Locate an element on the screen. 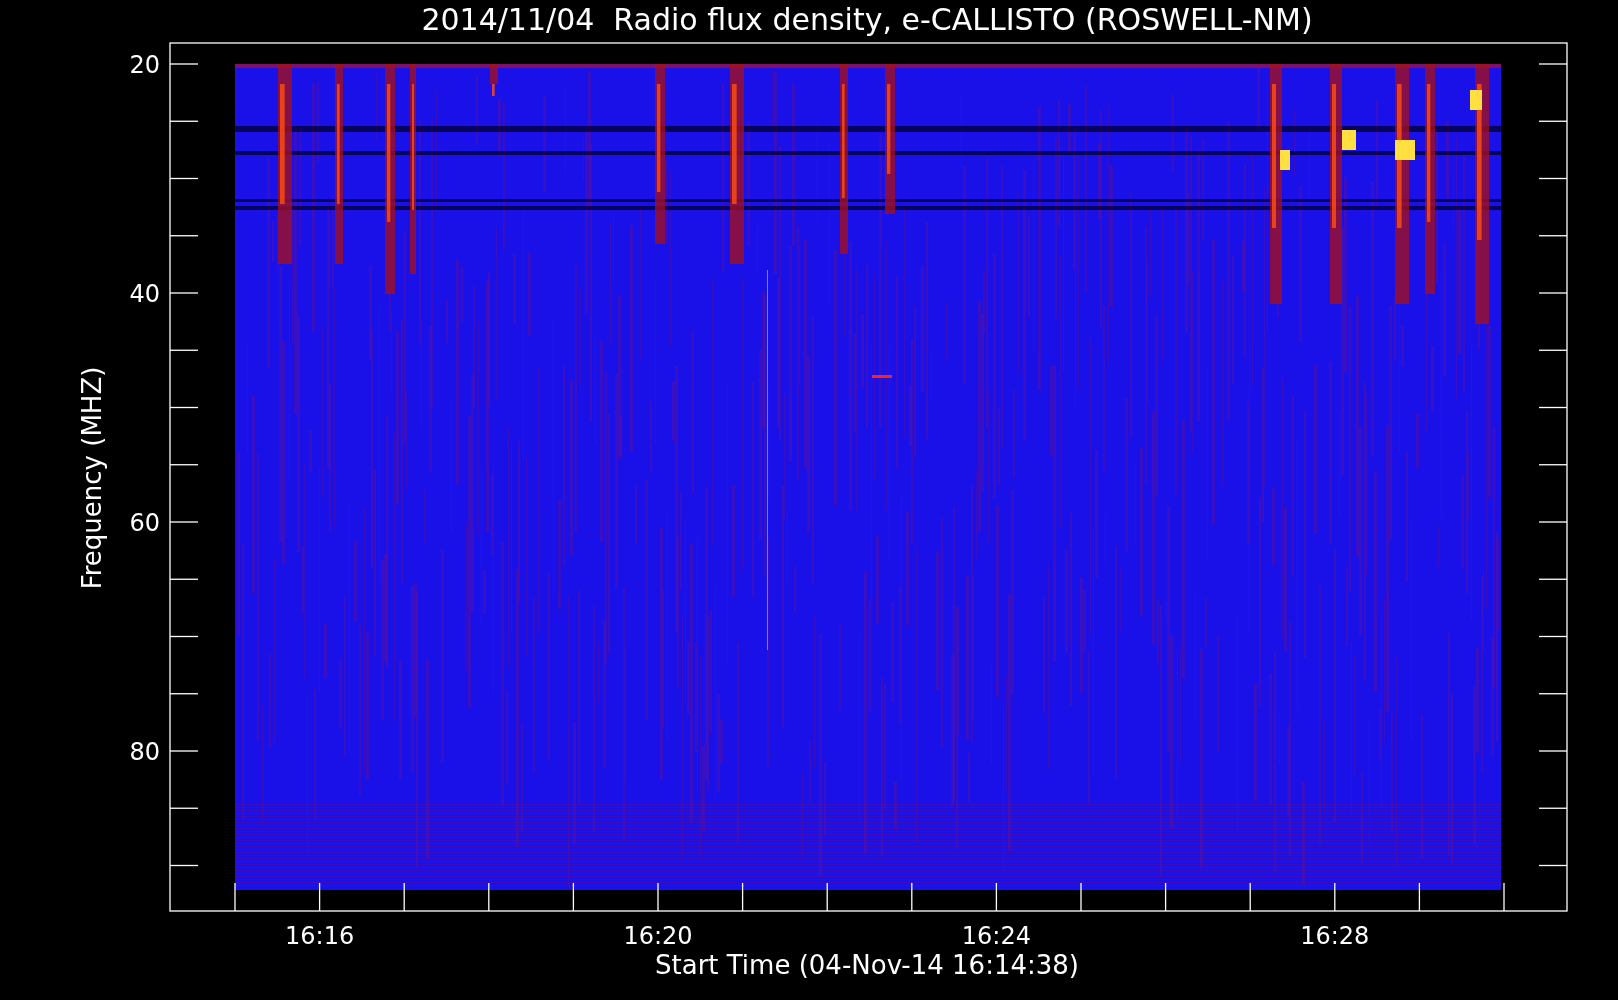 The height and width of the screenshot is (1000, 1618). y-tick-label: 80 is located at coordinates (144, 752).